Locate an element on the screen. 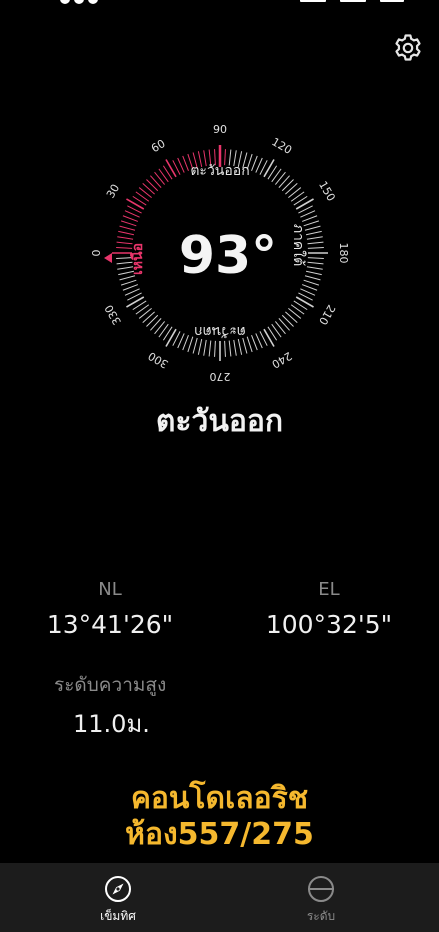 The height and width of the screenshot is (932, 439). degree-label: 120 is located at coordinates (281, 146).